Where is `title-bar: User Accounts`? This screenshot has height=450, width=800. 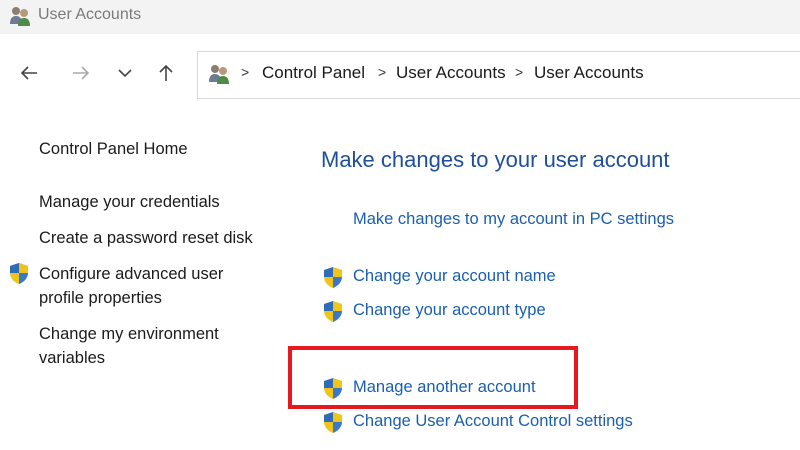 title-bar: User Accounts is located at coordinates (400, 17).